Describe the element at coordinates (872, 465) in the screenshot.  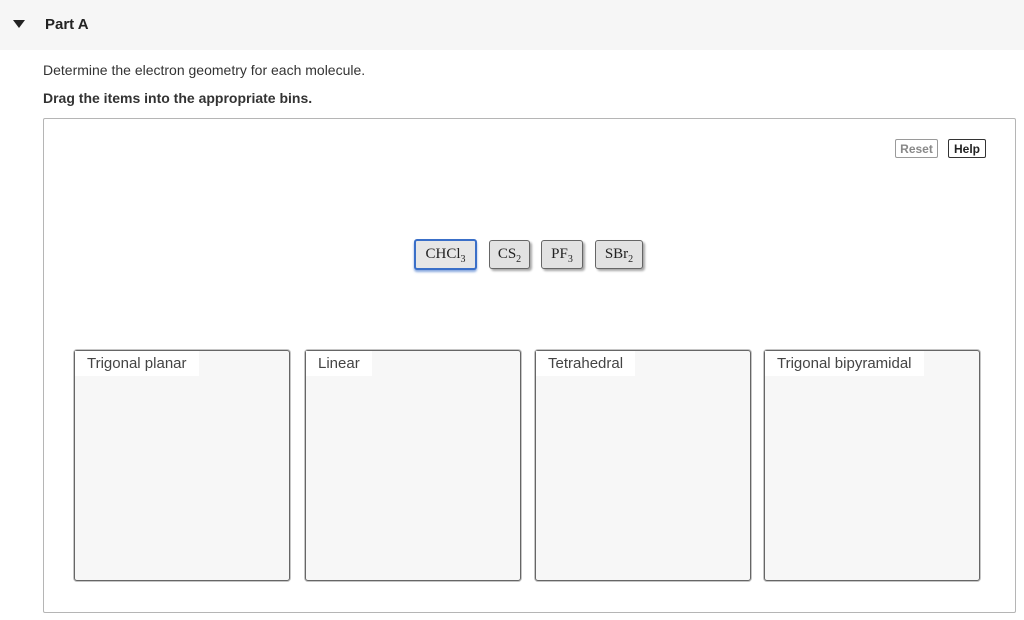
I see `bin-trigonal-bipyramidal: Trigonal bipyramidal` at that location.